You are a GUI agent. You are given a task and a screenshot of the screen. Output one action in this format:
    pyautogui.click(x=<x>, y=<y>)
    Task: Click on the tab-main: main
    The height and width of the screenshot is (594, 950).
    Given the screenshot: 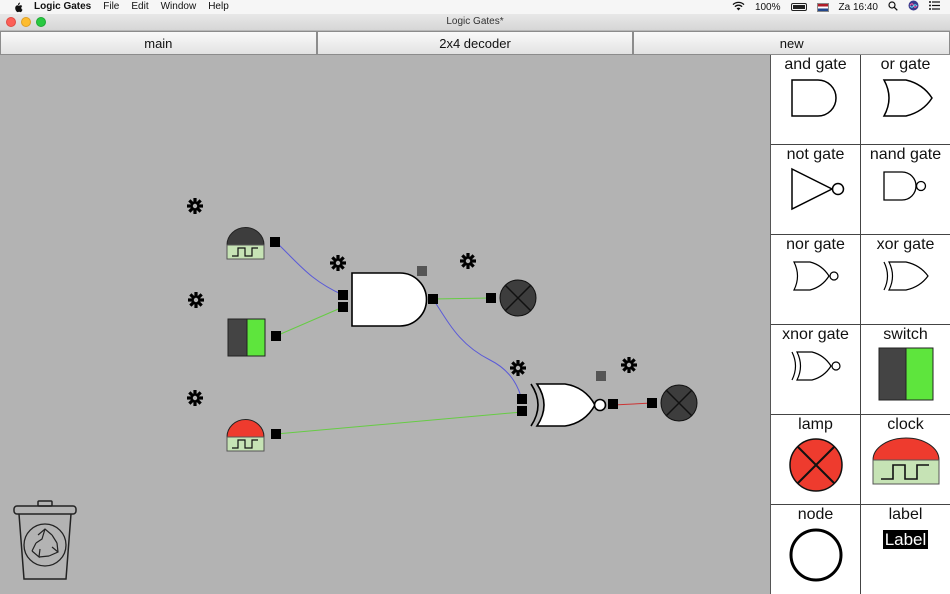 What is the action you would take?
    pyautogui.click(x=158, y=43)
    